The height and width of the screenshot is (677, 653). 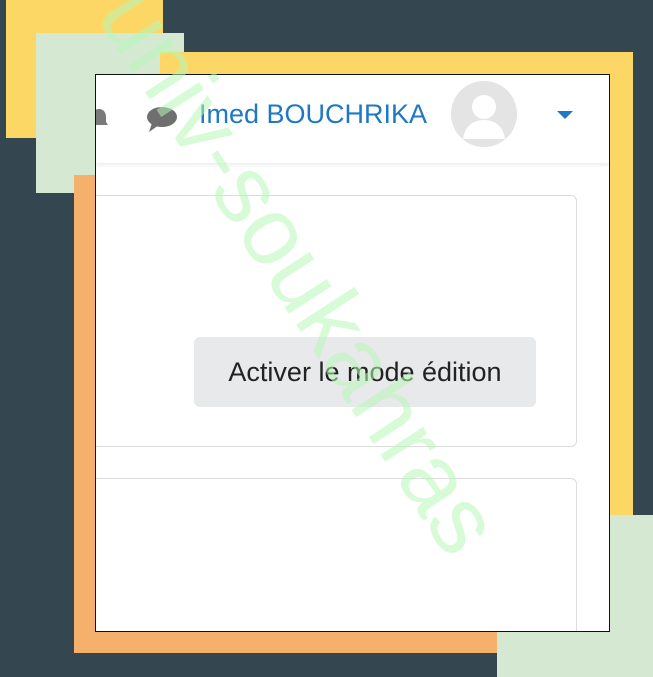 I want to click on edit-mode-button: Activer le mode édition, so click(x=365, y=372).